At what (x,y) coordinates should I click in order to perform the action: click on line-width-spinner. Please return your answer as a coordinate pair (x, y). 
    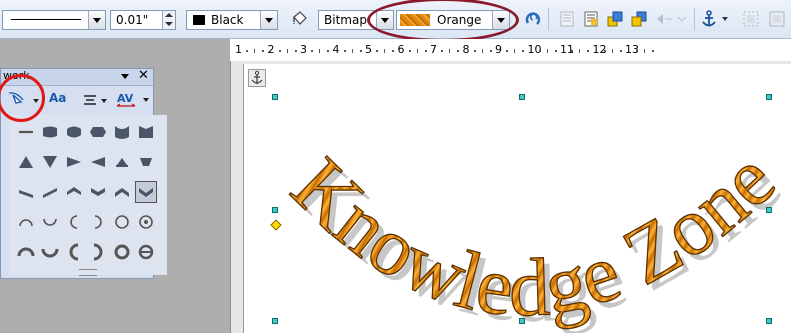
    Looking at the image, I should click on (168, 20).